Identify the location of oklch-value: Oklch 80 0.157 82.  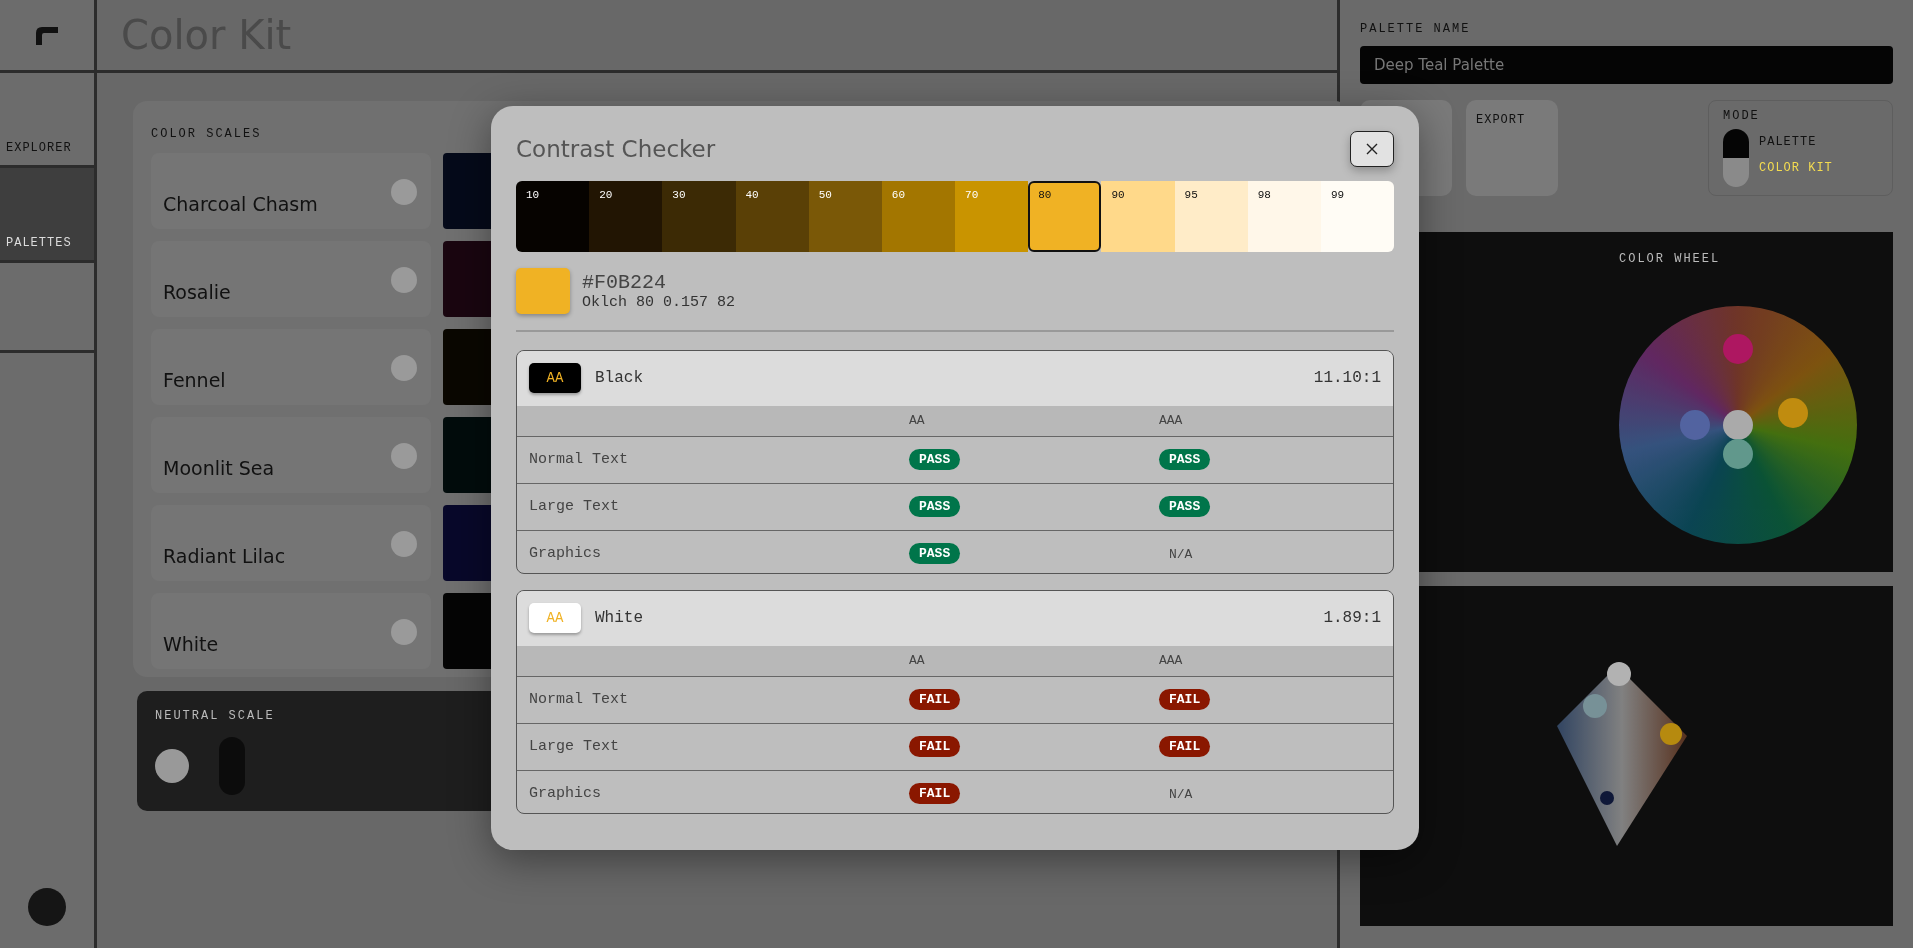
(659, 302).